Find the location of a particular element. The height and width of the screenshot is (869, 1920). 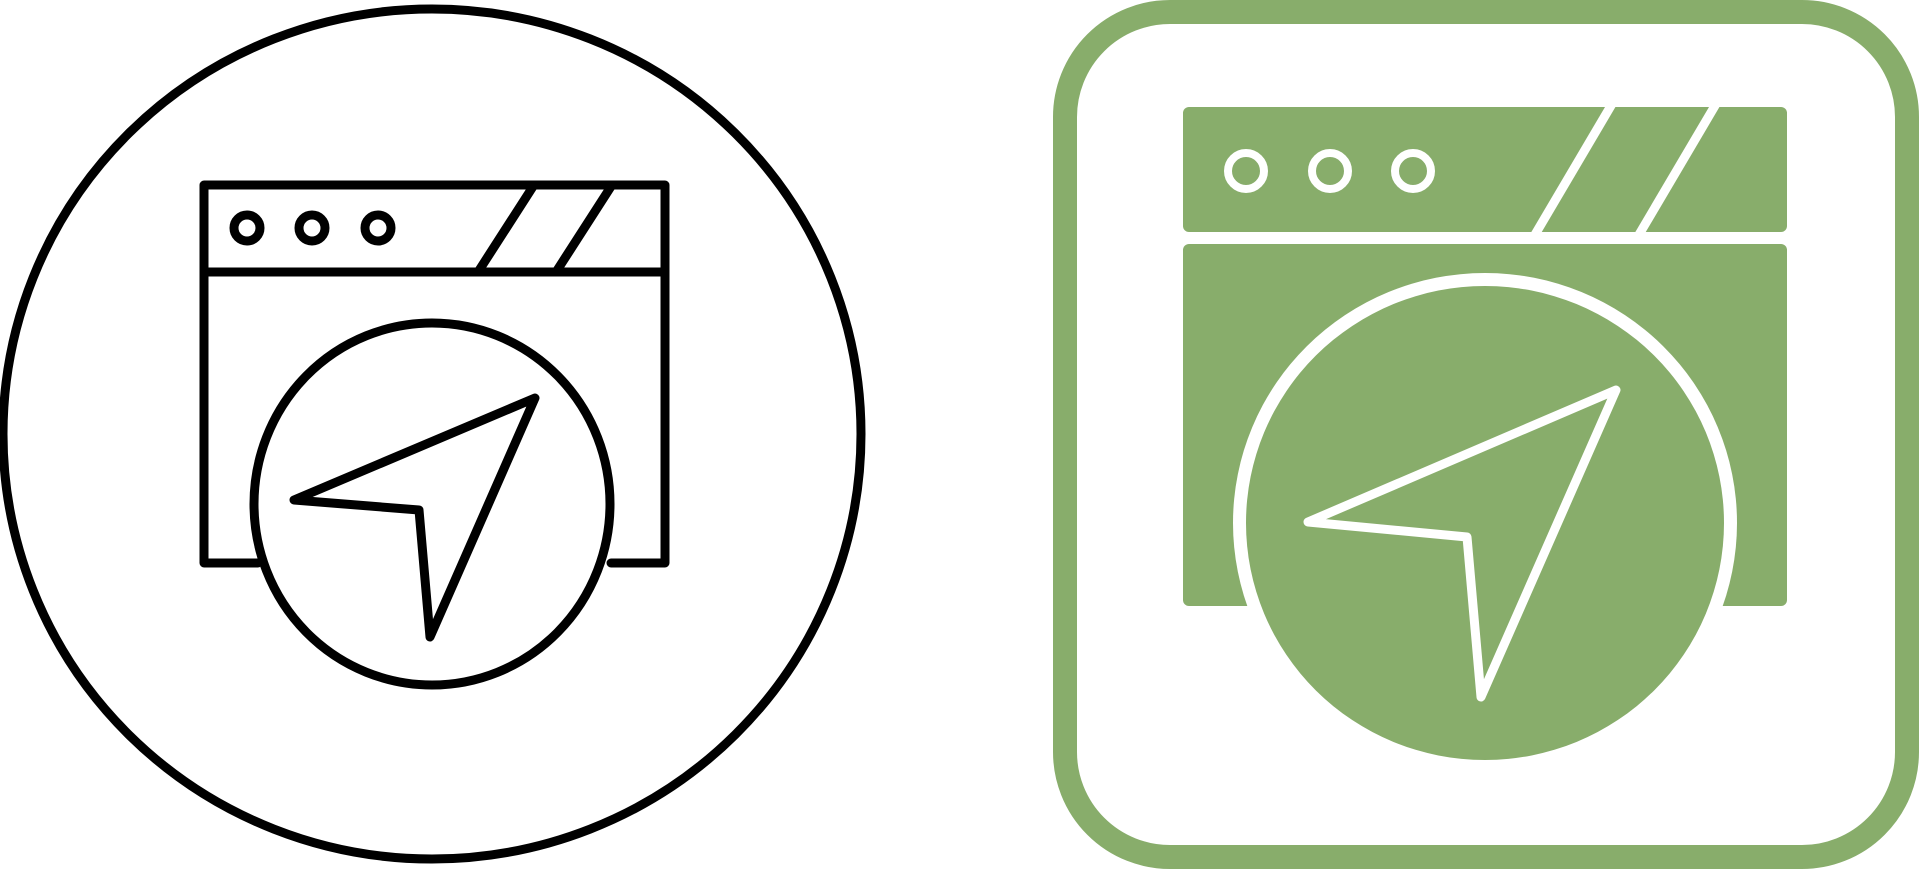

cursor-circle is located at coordinates (1485, 523).